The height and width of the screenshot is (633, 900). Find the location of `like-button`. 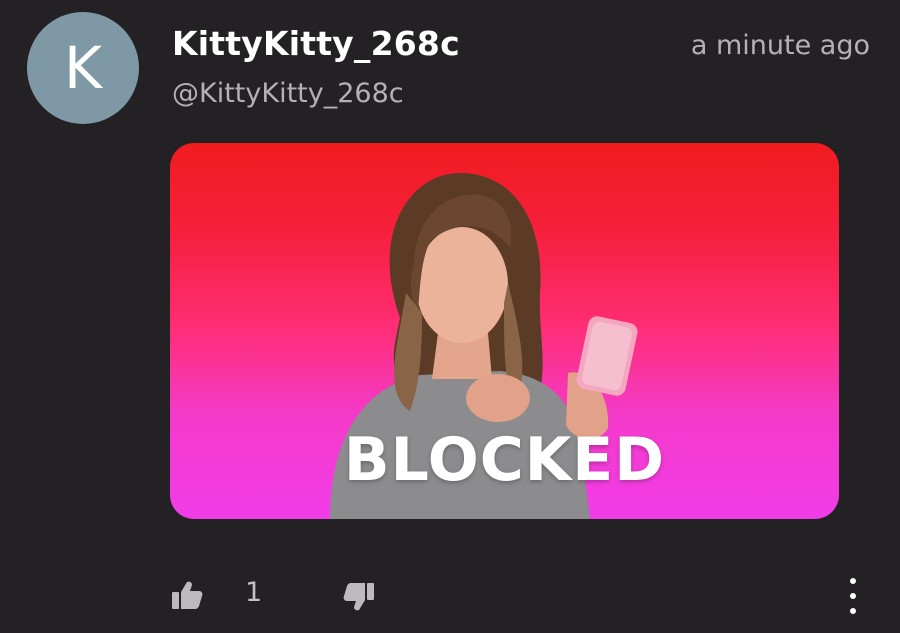

like-button is located at coordinates (187, 595).